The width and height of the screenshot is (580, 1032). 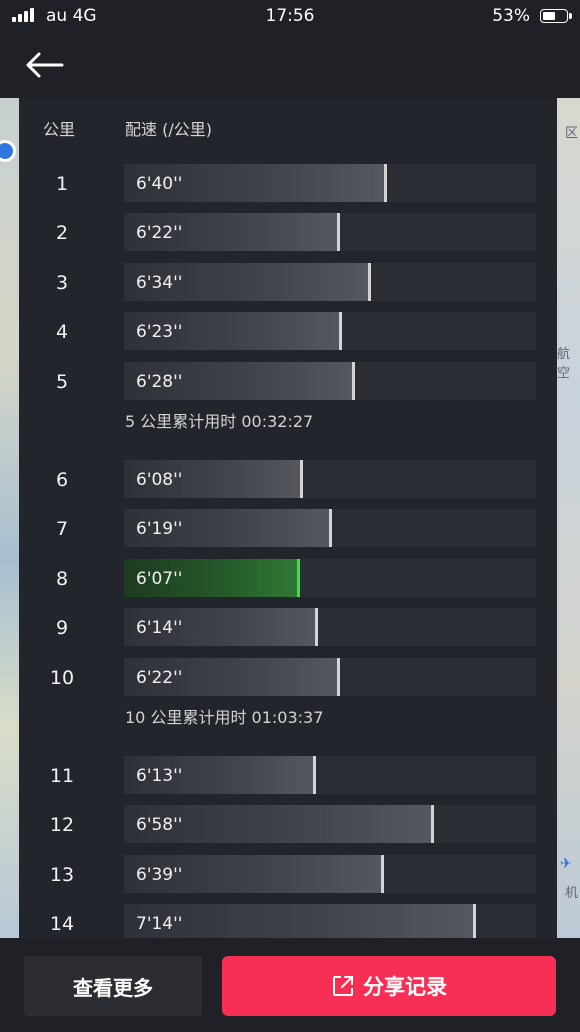 I want to click on split-row: 7 6'19'', so click(x=288, y=528).